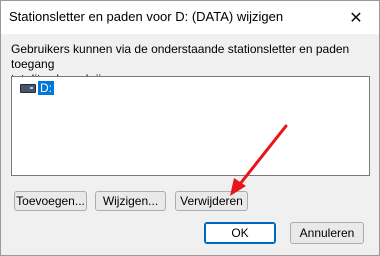 The width and height of the screenshot is (380, 256). Describe the element at coordinates (211, 201) in the screenshot. I see `remove-button: Verwijderen` at that location.